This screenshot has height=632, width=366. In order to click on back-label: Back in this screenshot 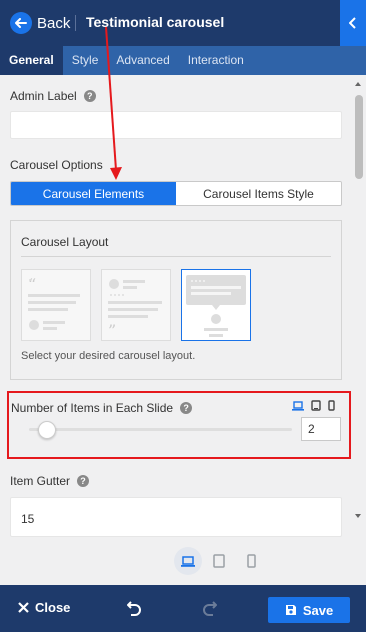, I will do `click(54, 23)`.